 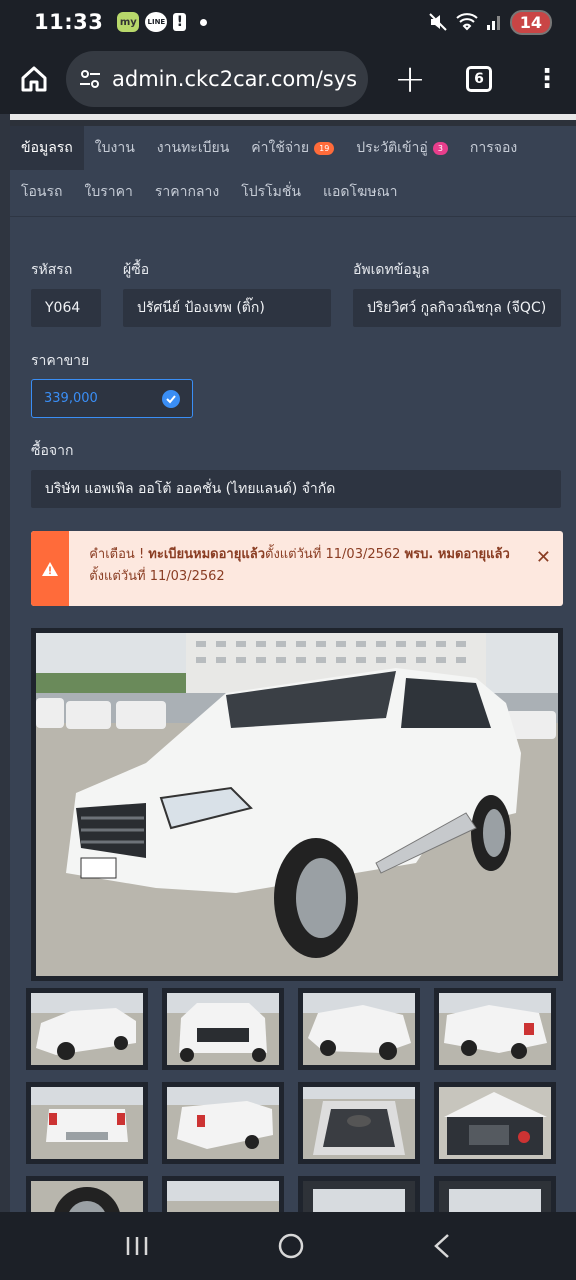 What do you see at coordinates (467, 22) in the screenshot?
I see `wifi-icon` at bounding box center [467, 22].